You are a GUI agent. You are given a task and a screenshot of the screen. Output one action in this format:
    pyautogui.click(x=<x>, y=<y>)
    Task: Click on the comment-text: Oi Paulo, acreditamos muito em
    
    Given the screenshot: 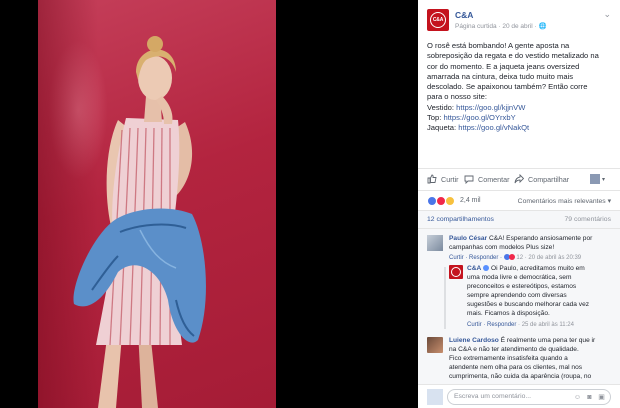 What is the action you would take?
    pyautogui.click(x=537, y=268)
    